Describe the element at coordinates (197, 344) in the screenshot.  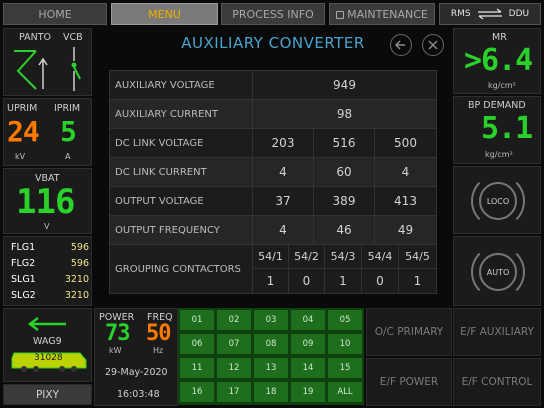
I see `grid-cell: 06` at that location.